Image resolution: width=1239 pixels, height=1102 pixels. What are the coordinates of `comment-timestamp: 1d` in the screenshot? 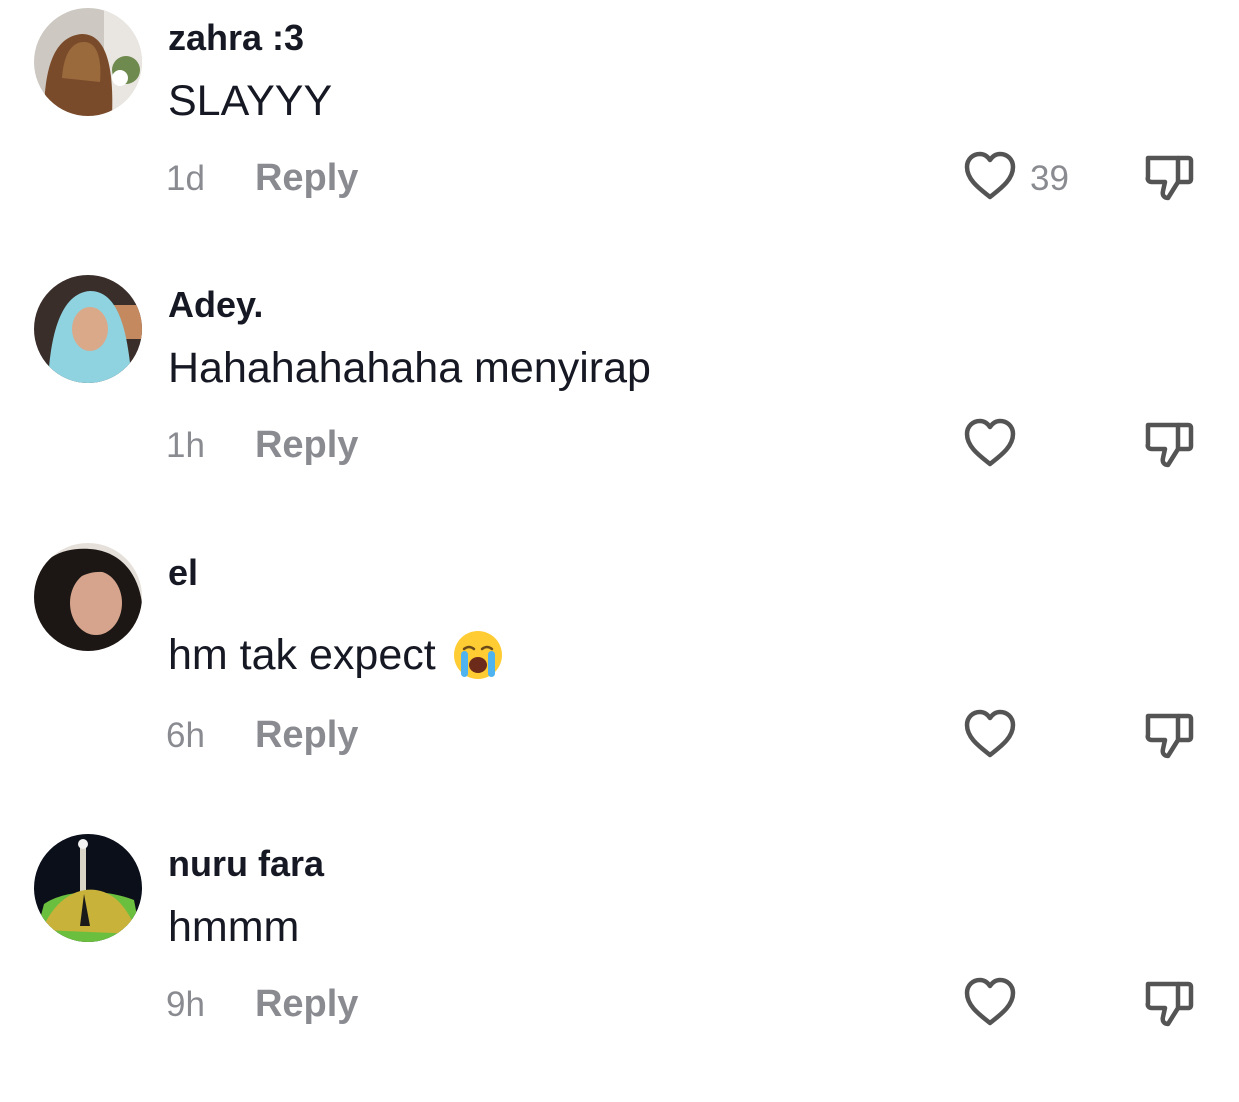 It's located at (185, 178).